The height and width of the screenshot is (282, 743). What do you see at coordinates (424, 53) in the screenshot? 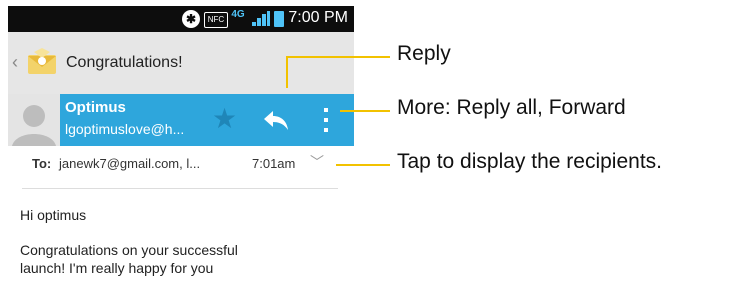
I see `reply-callout-label: Reply` at bounding box center [424, 53].